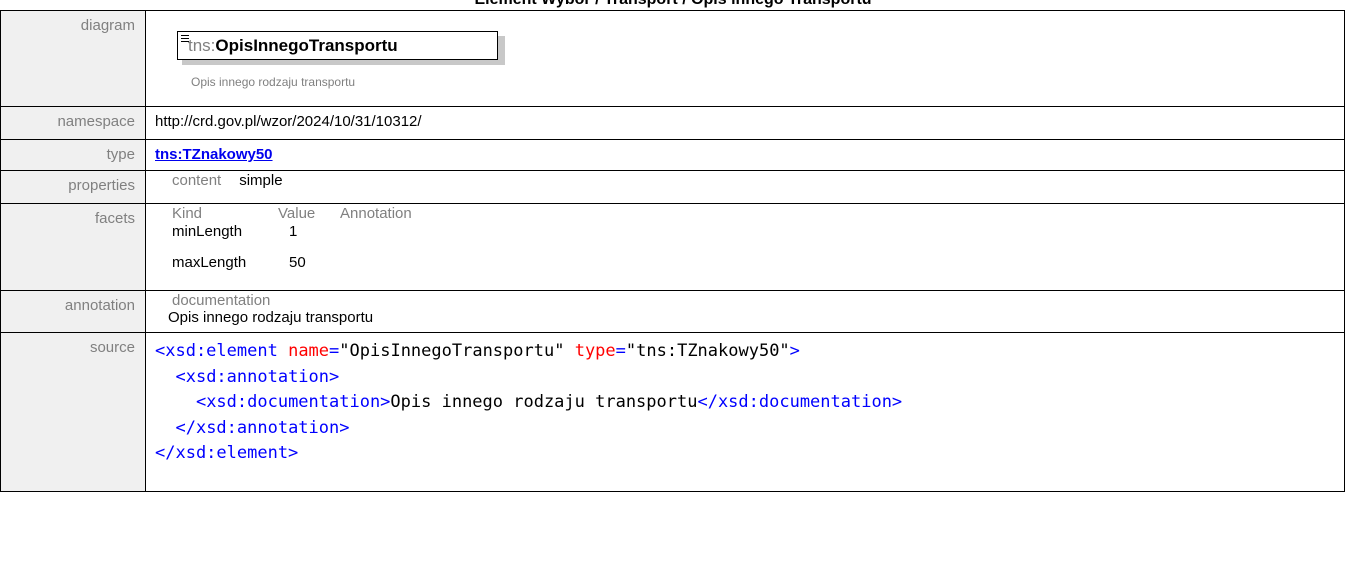 The image size is (1346, 586). What do you see at coordinates (309, 351) in the screenshot?
I see `xml-attr-name: name` at bounding box center [309, 351].